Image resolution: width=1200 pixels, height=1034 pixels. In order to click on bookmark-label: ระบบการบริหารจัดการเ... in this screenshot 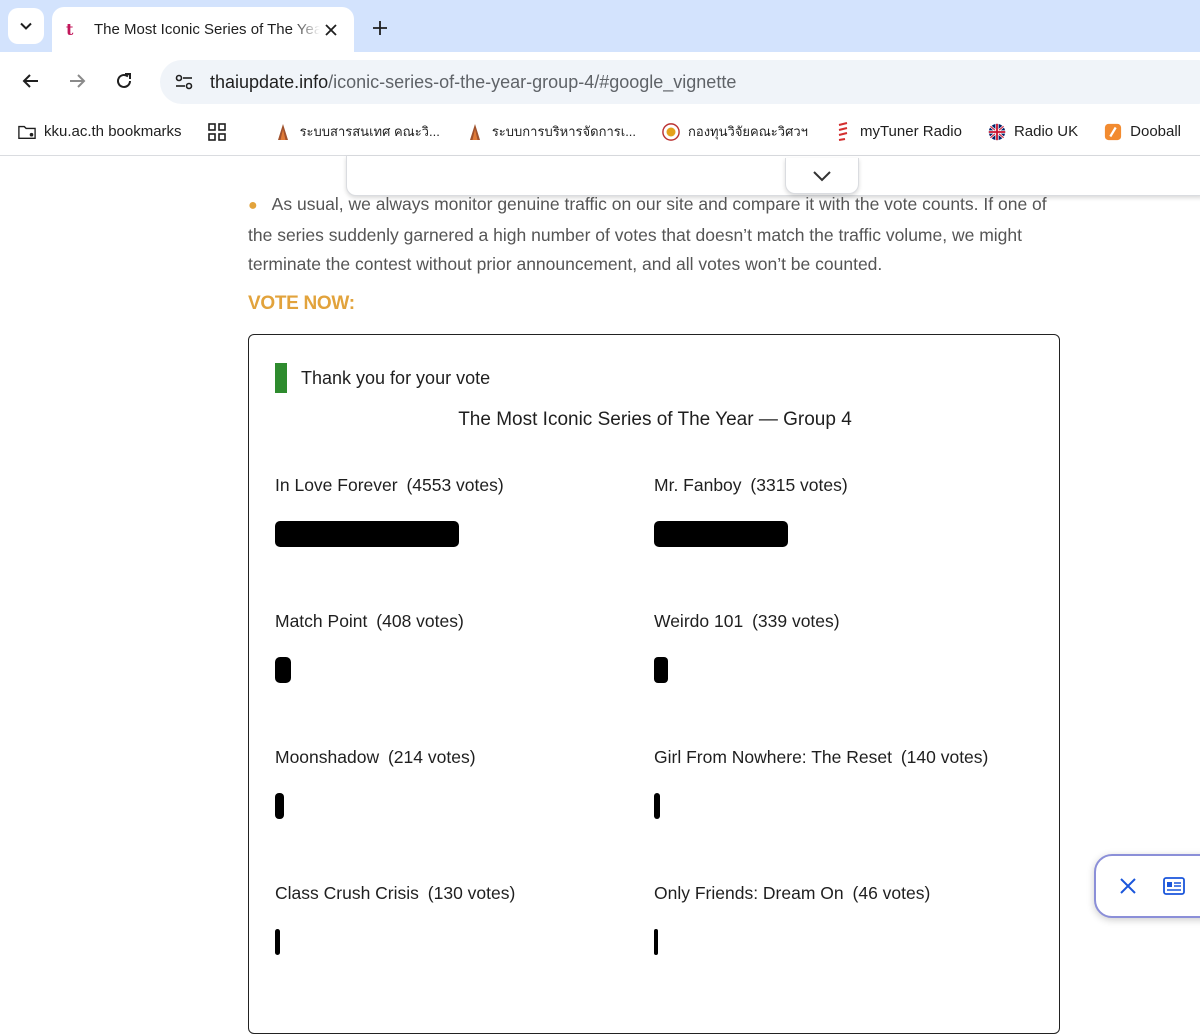, I will do `click(564, 131)`.